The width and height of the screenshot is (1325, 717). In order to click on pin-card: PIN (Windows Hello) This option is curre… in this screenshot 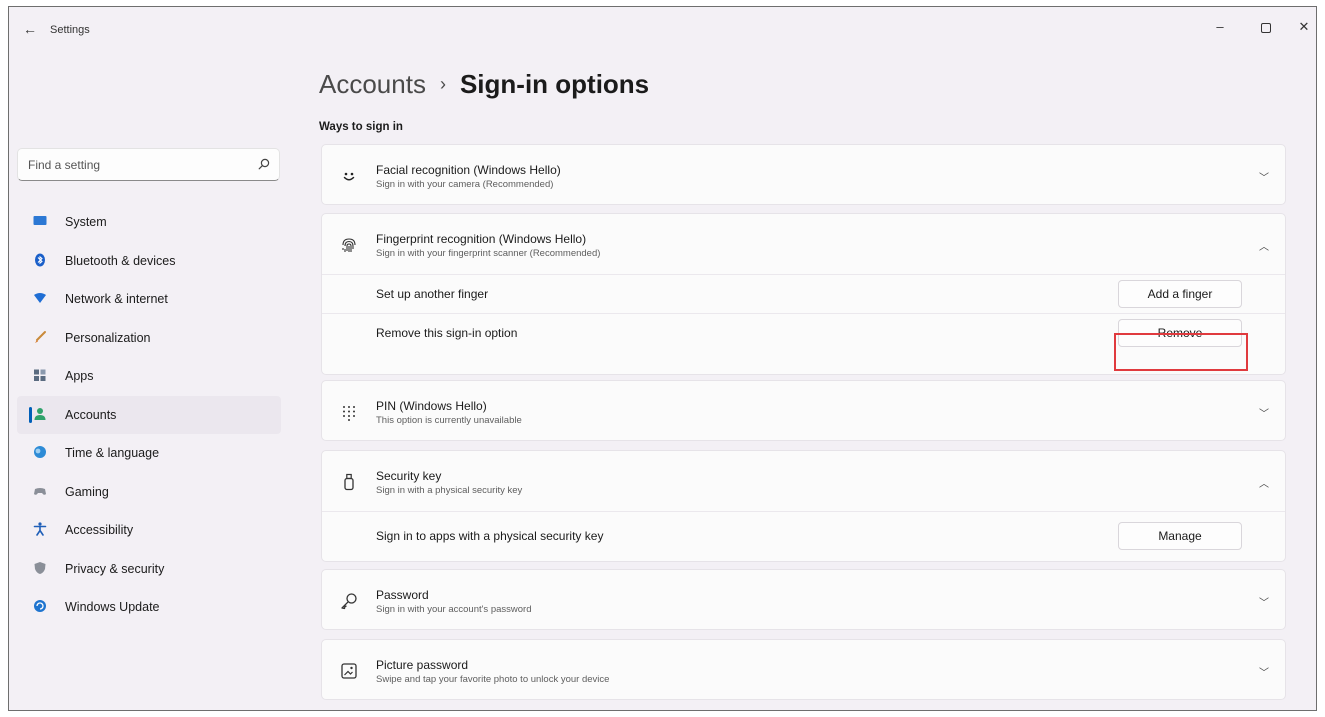, I will do `click(803, 410)`.